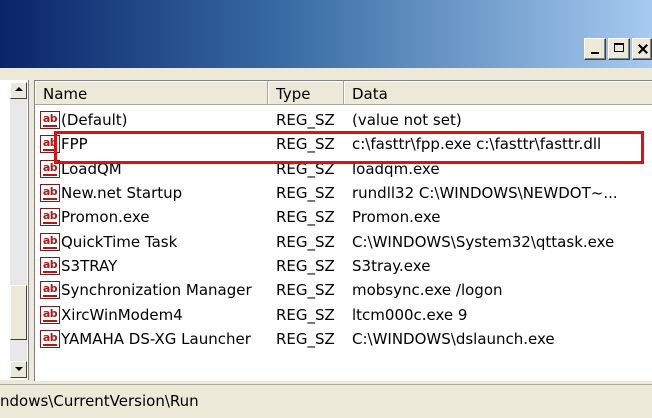 Image resolution: width=652 pixels, height=418 pixels. I want to click on value-data: C:\WINDOWS\System32\qttask.exe, so click(483, 241).